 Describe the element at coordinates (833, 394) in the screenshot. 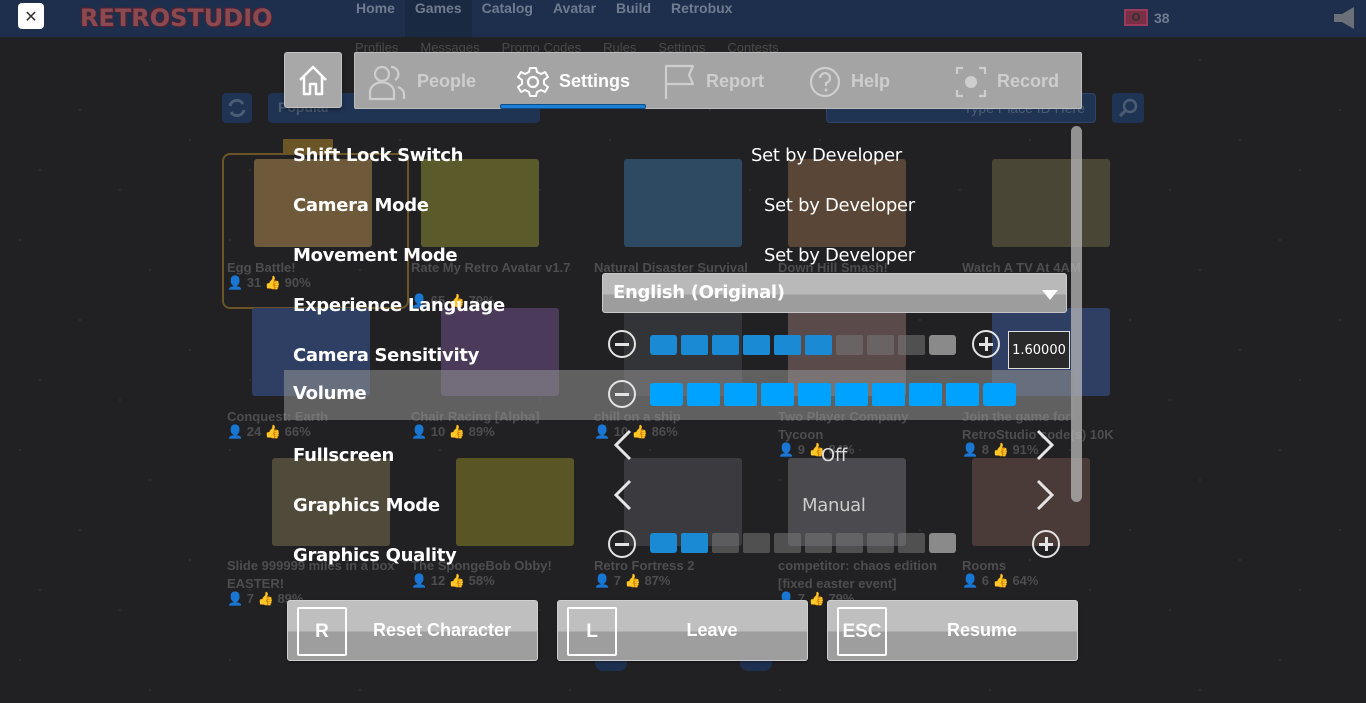

I see `volume-slider` at that location.